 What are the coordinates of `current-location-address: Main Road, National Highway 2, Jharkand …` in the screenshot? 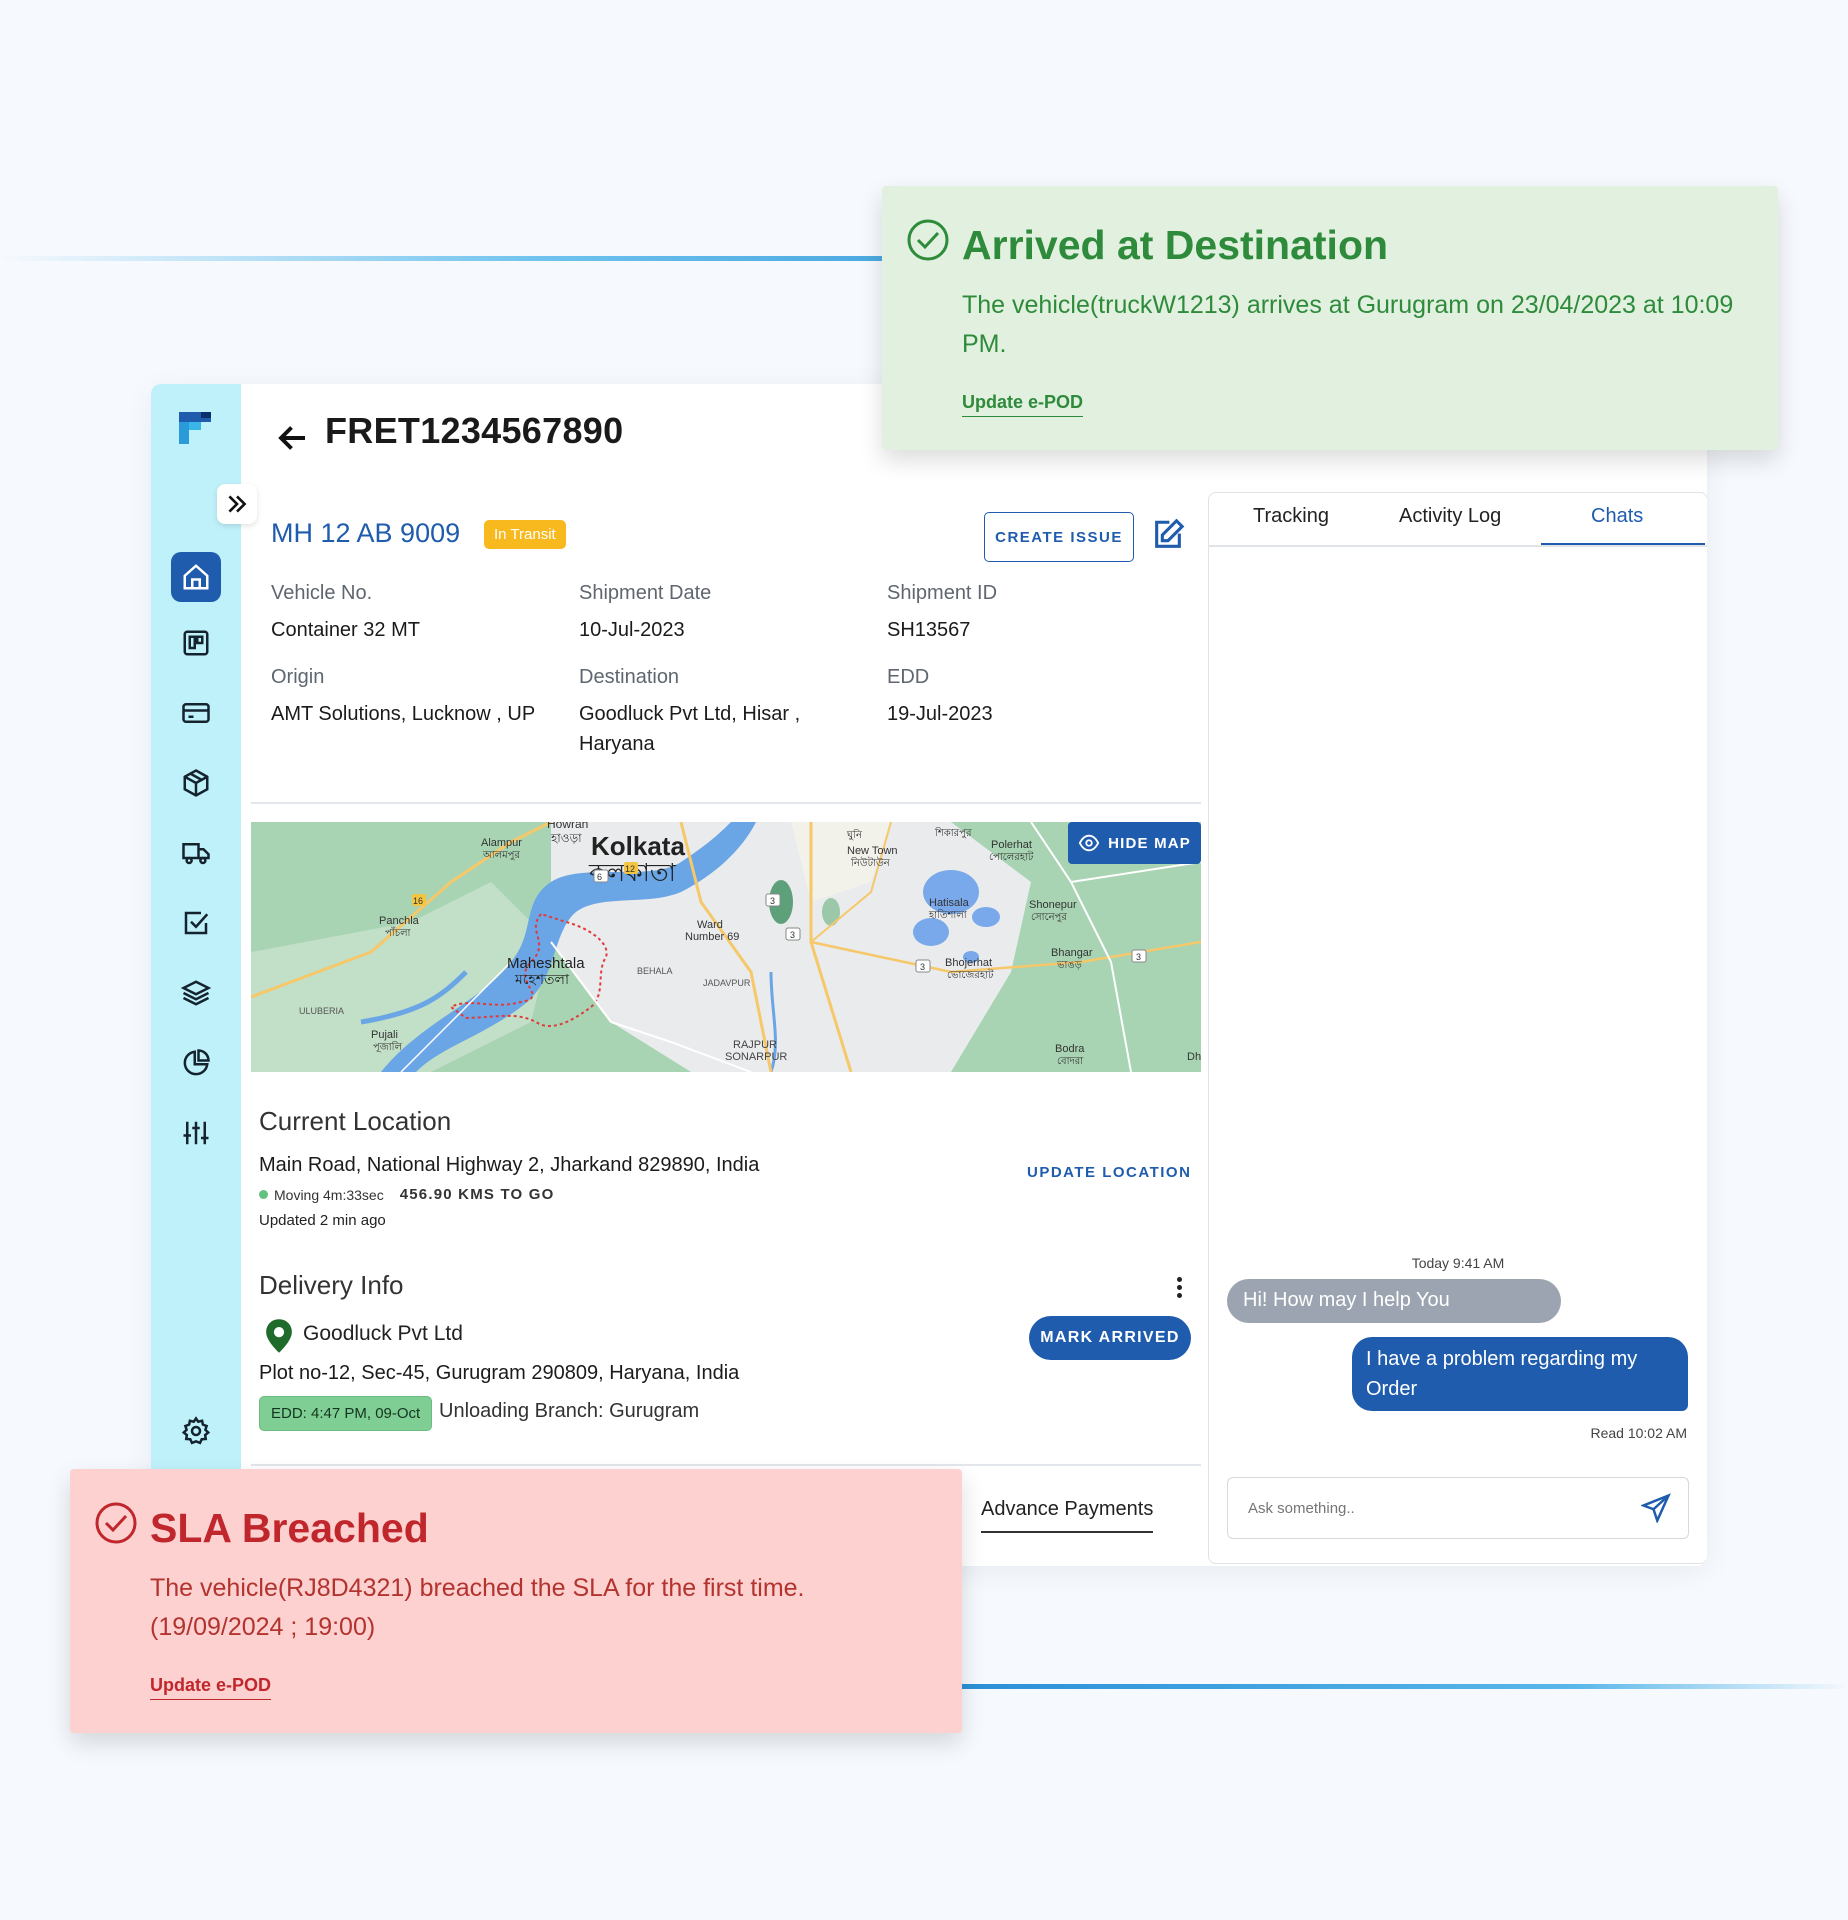 It's located at (509, 1165).